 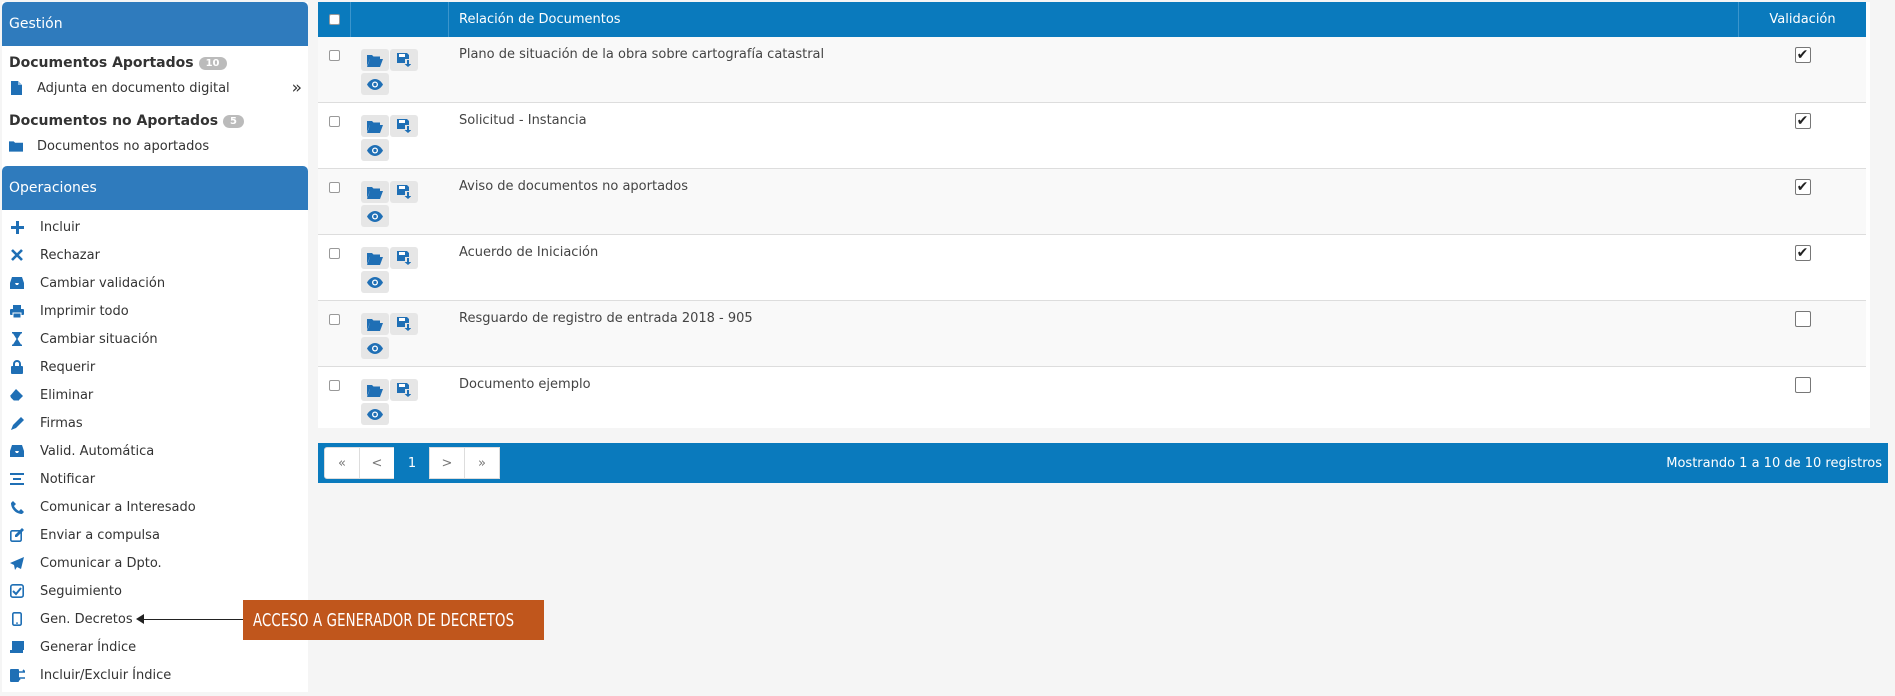 What do you see at coordinates (17, 647) in the screenshot?
I see `book-icon` at bounding box center [17, 647].